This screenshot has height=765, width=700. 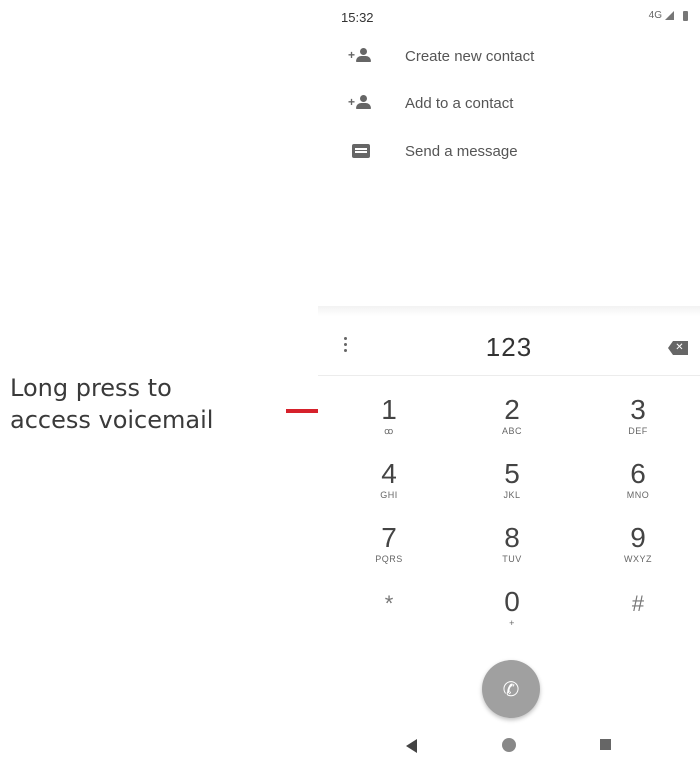 I want to click on message-icon, so click(x=361, y=151).